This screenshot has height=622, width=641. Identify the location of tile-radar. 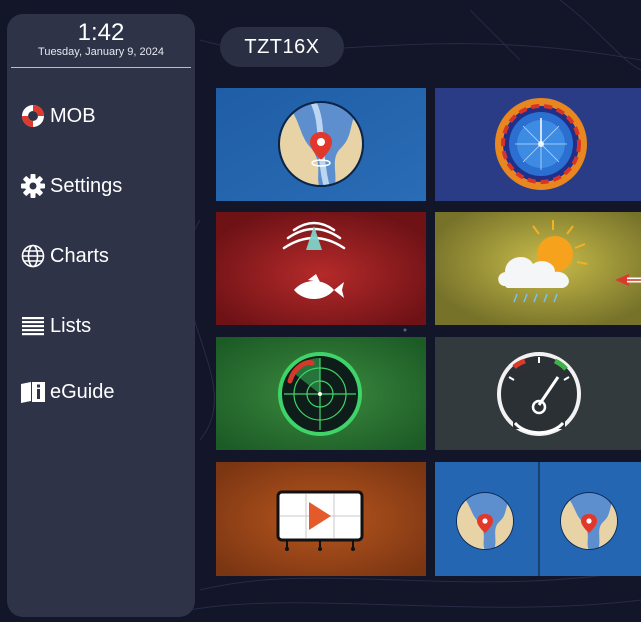
(321, 393).